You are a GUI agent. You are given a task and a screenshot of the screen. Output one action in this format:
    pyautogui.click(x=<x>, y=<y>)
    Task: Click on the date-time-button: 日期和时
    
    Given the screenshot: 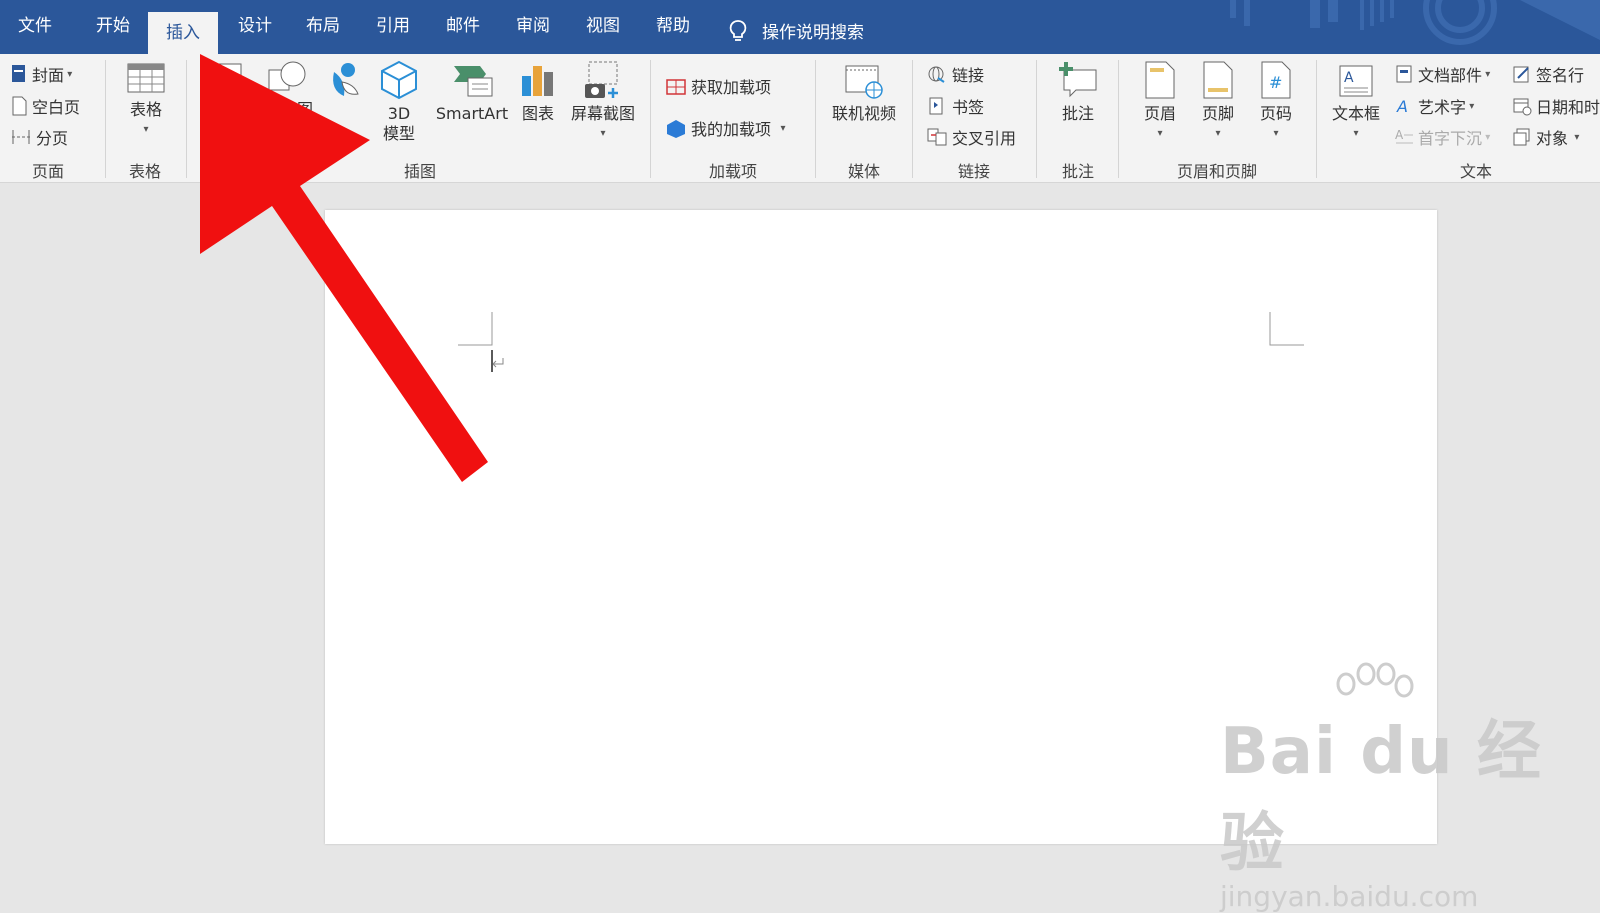 What is the action you would take?
    pyautogui.click(x=1556, y=106)
    